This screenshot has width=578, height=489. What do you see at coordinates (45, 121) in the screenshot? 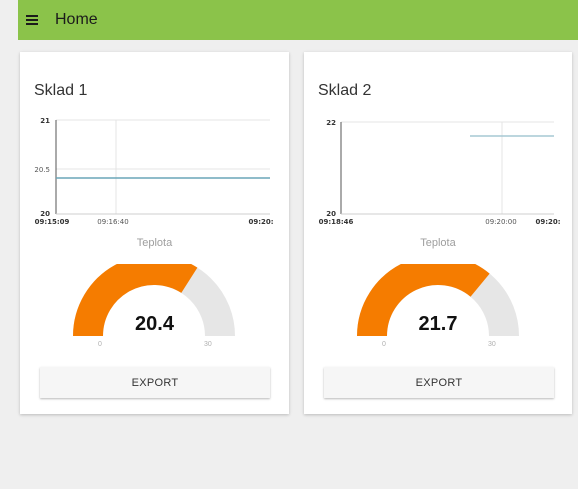
I see `y-tick-label: 21` at bounding box center [45, 121].